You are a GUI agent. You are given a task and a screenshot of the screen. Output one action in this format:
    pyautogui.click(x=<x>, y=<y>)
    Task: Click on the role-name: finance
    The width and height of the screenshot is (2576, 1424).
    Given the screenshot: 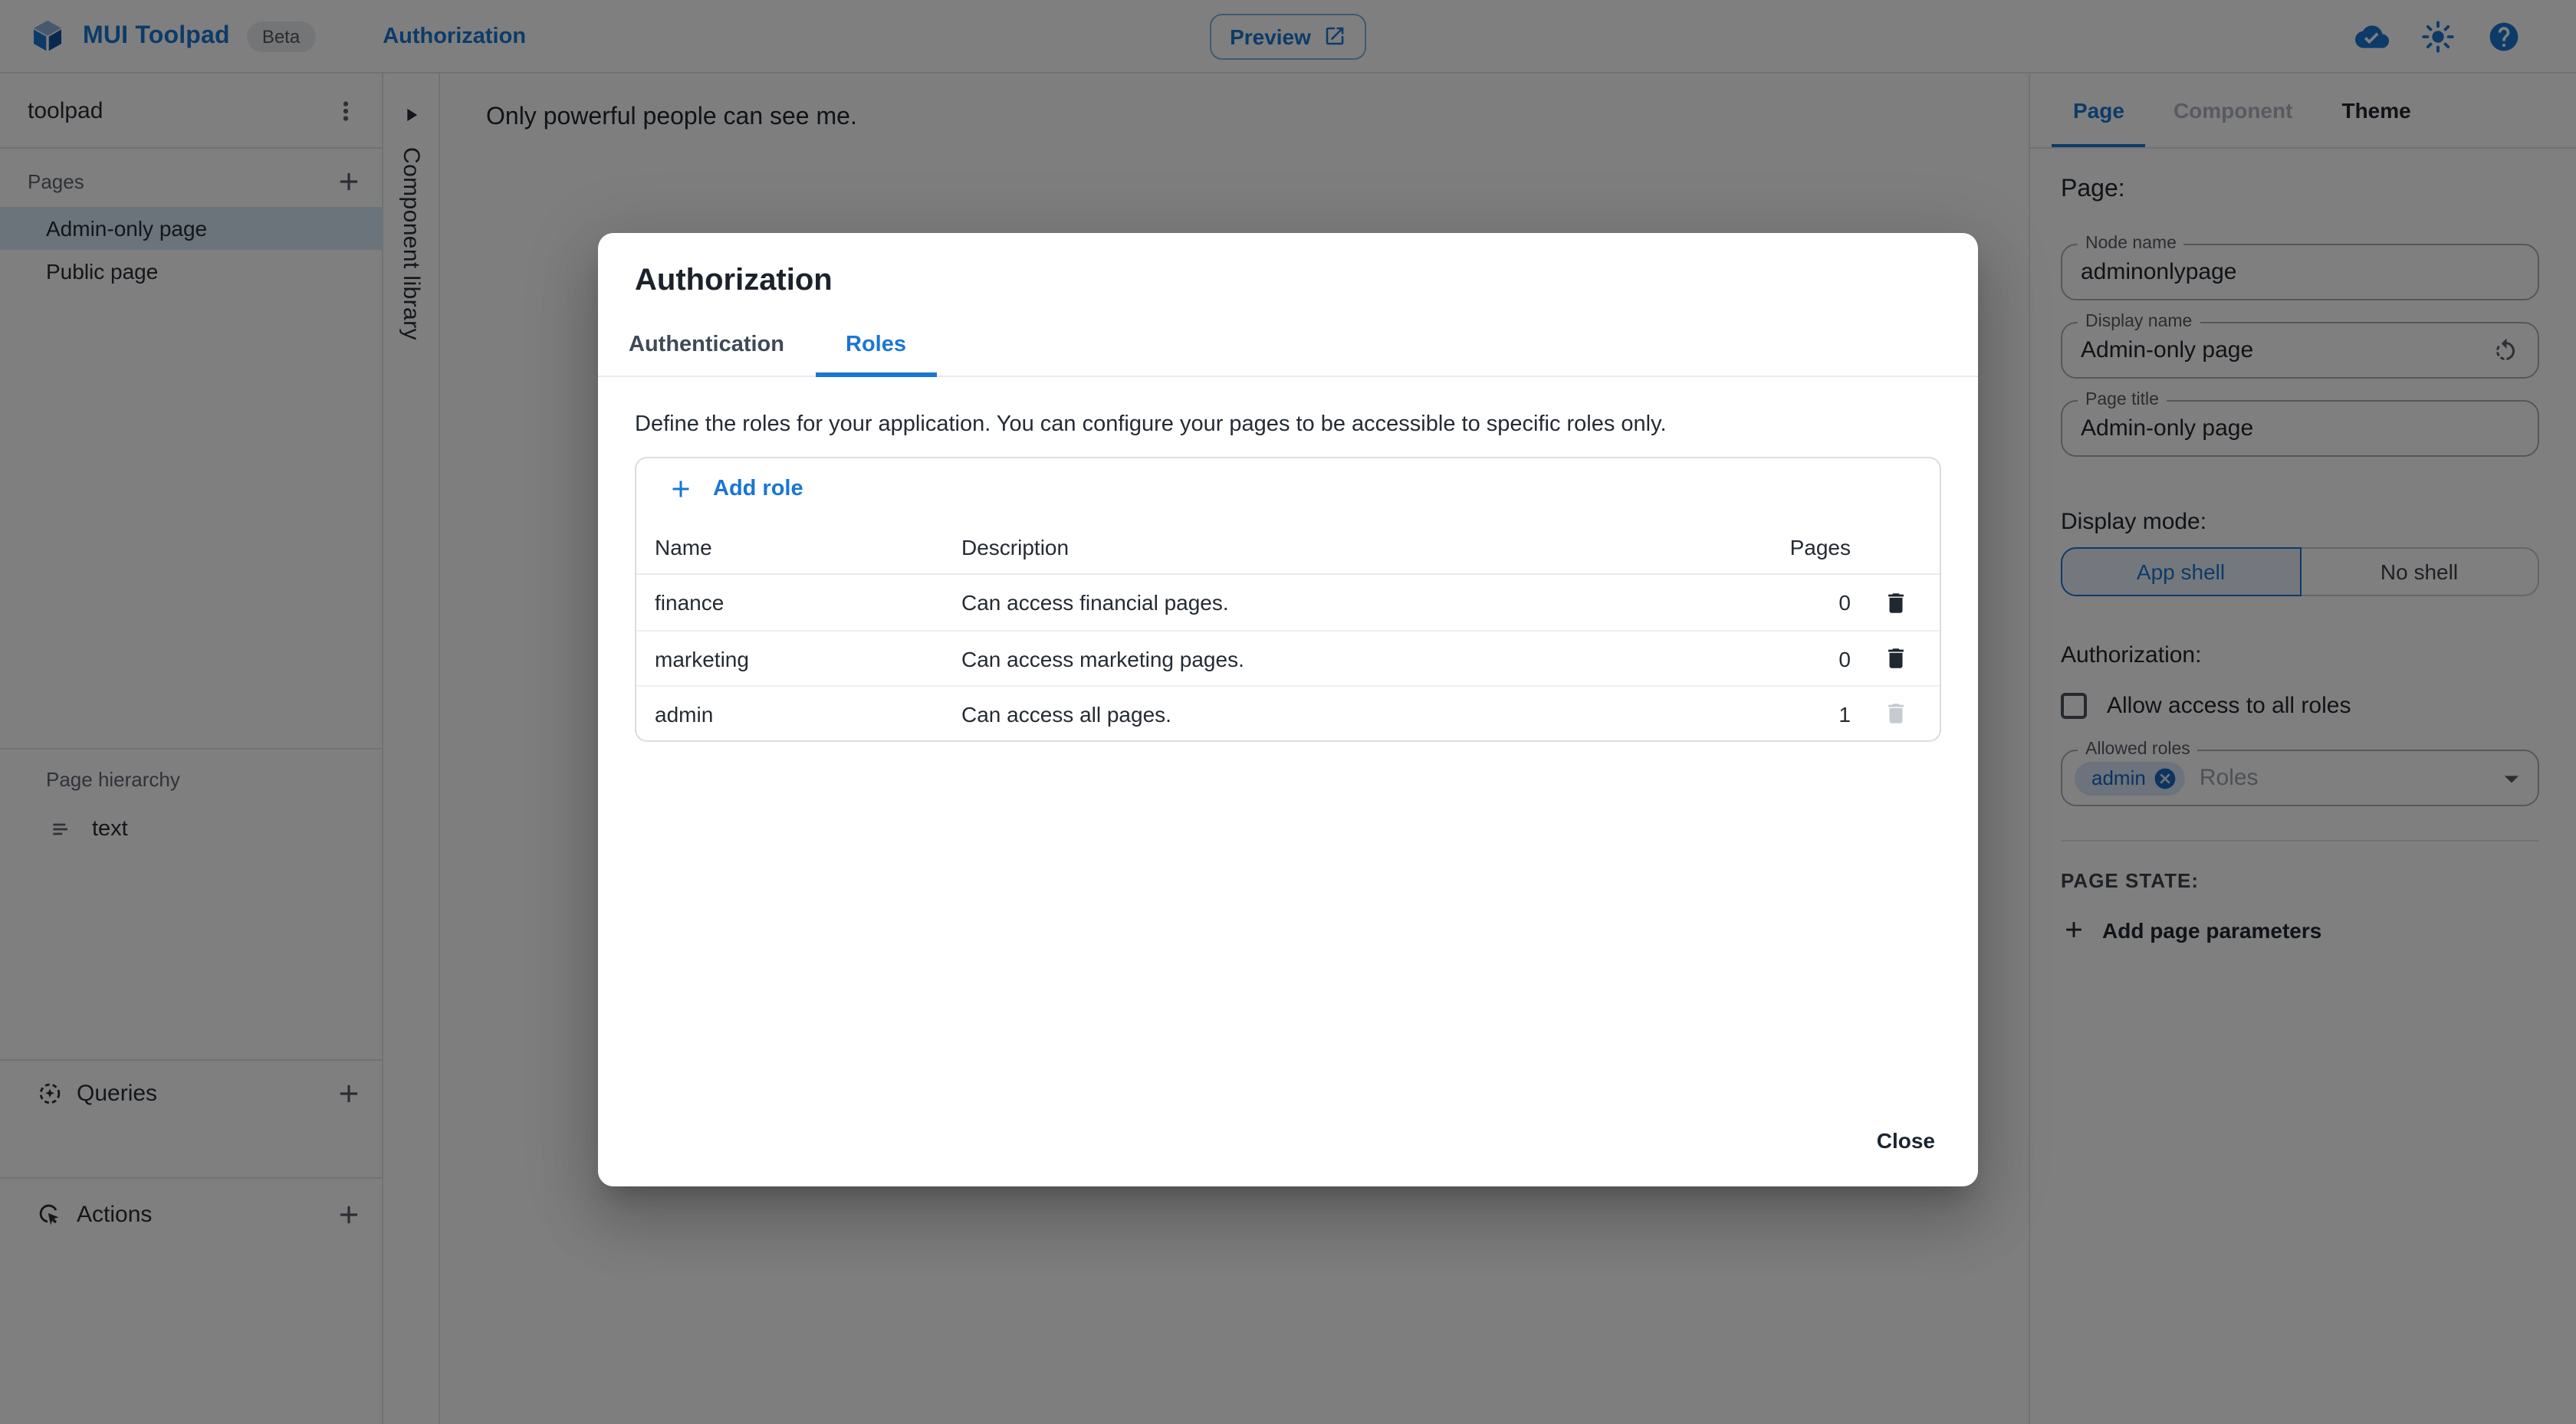 What is the action you would take?
    pyautogui.click(x=689, y=602)
    